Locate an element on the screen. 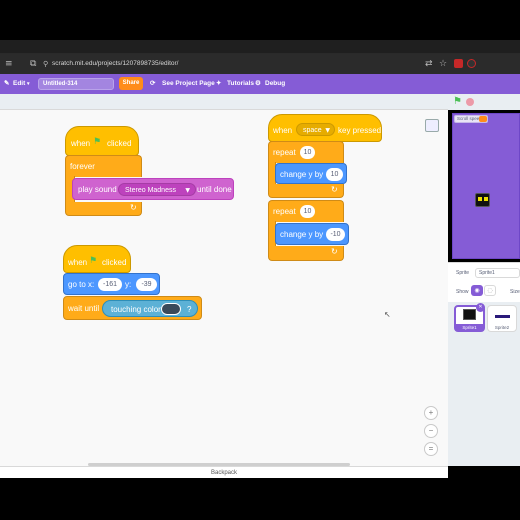 Image resolution: width=520 pixels, height=520 pixels. wait-until-block: wait until touching color ? is located at coordinates (132, 308).